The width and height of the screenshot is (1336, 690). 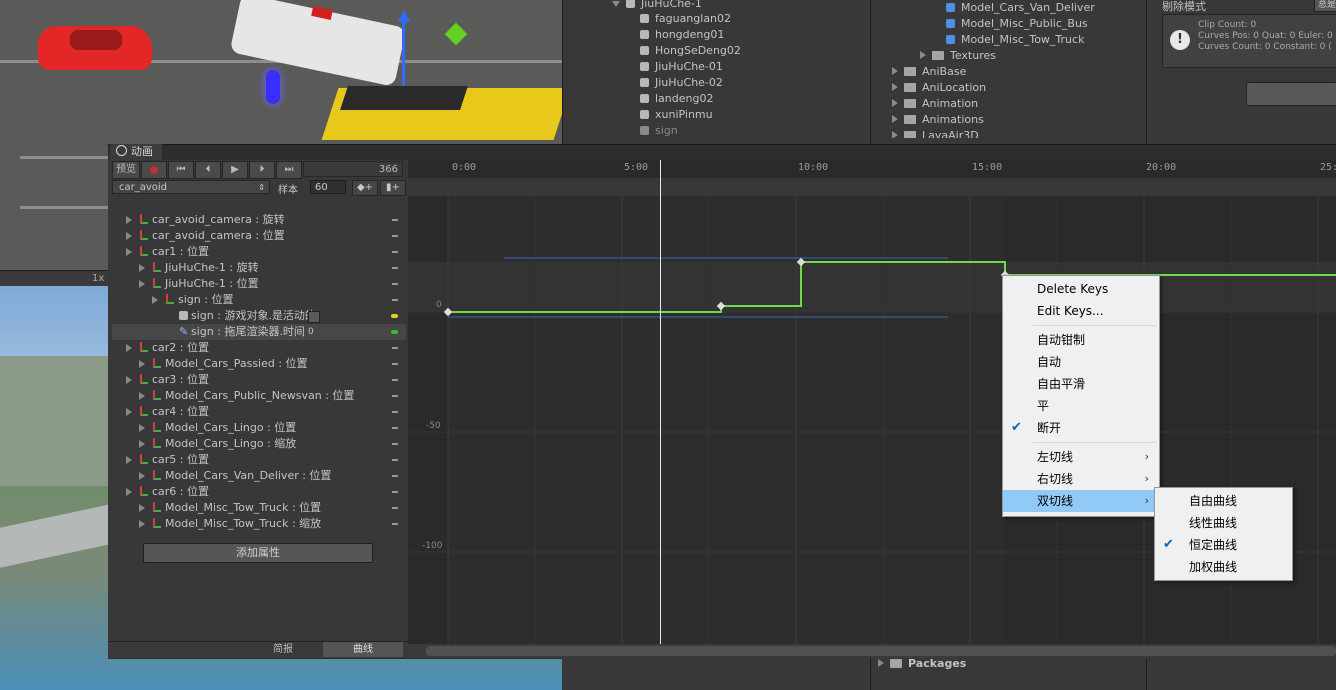 What do you see at coordinates (259, 268) in the screenshot?
I see `property-row: JiuHuChe-1 : 旋转` at bounding box center [259, 268].